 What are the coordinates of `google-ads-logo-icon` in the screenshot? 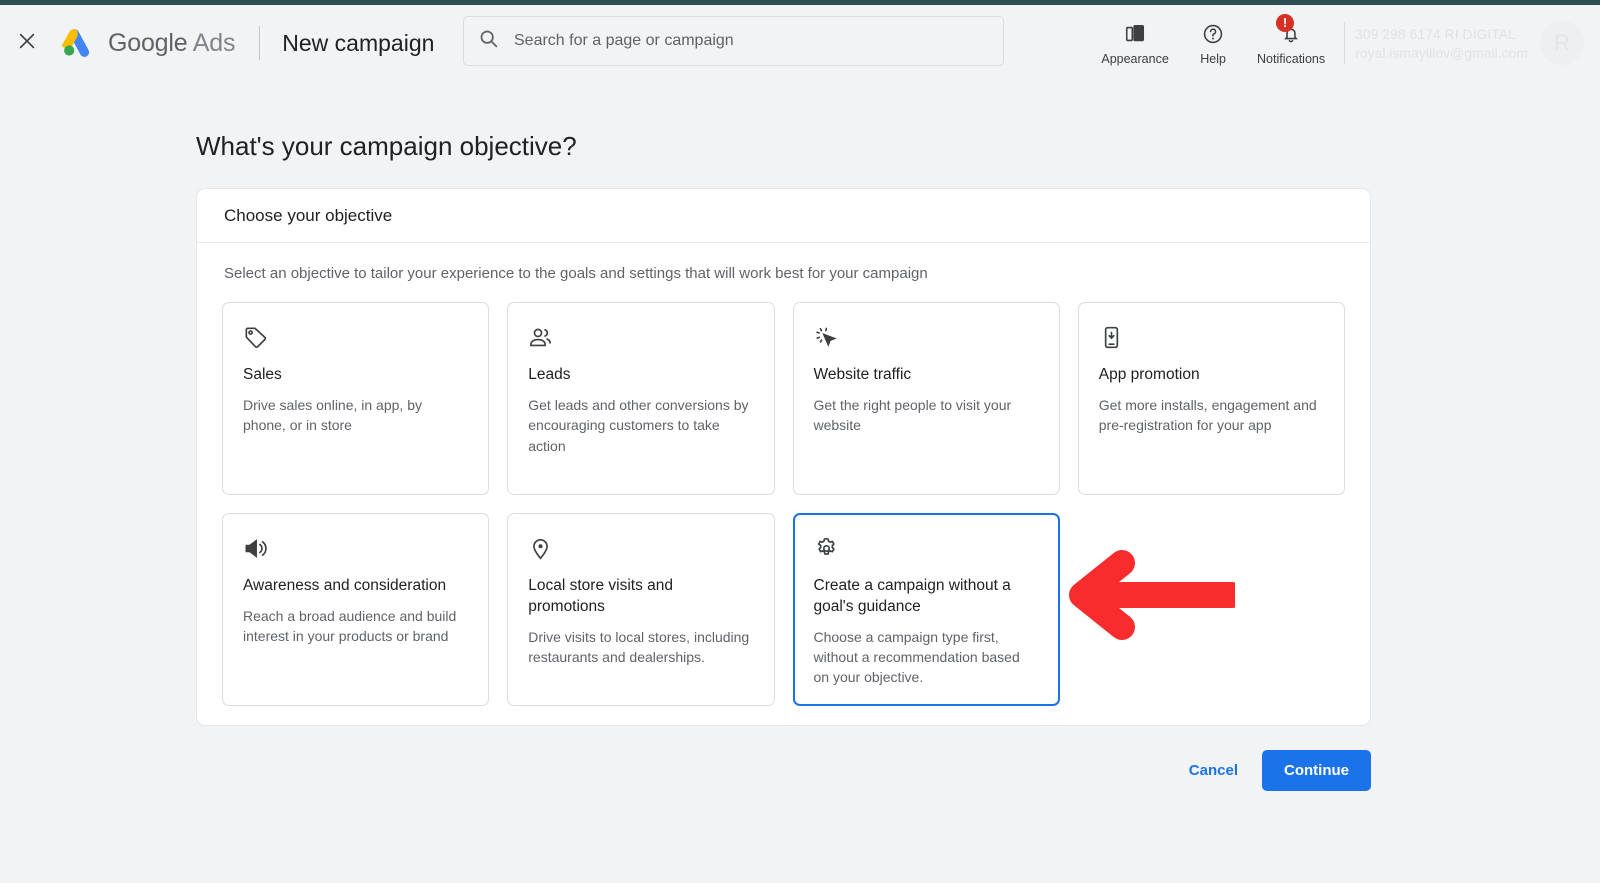 It's located at (78, 43).